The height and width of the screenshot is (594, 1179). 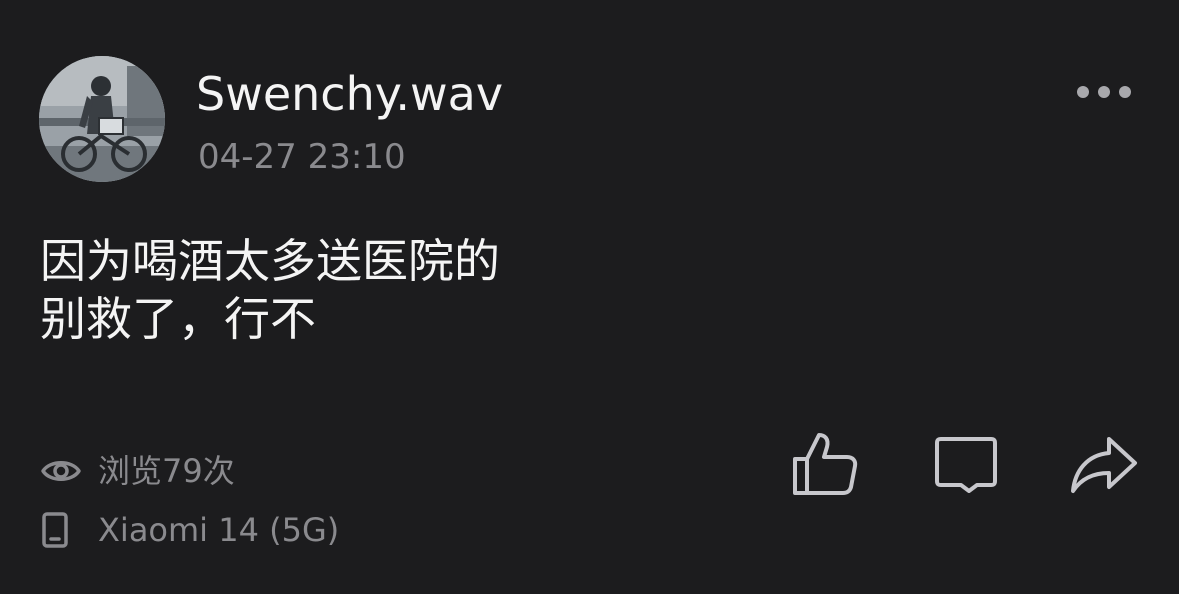 I want to click on thumbs-up-icon, so click(x=825, y=464).